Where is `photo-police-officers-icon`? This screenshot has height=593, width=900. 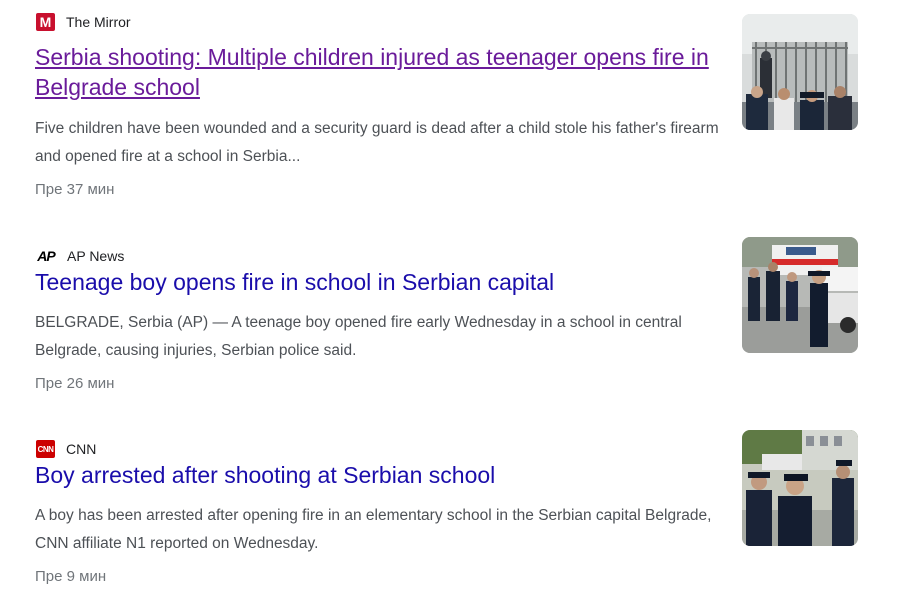
photo-police-officers-icon is located at coordinates (800, 488).